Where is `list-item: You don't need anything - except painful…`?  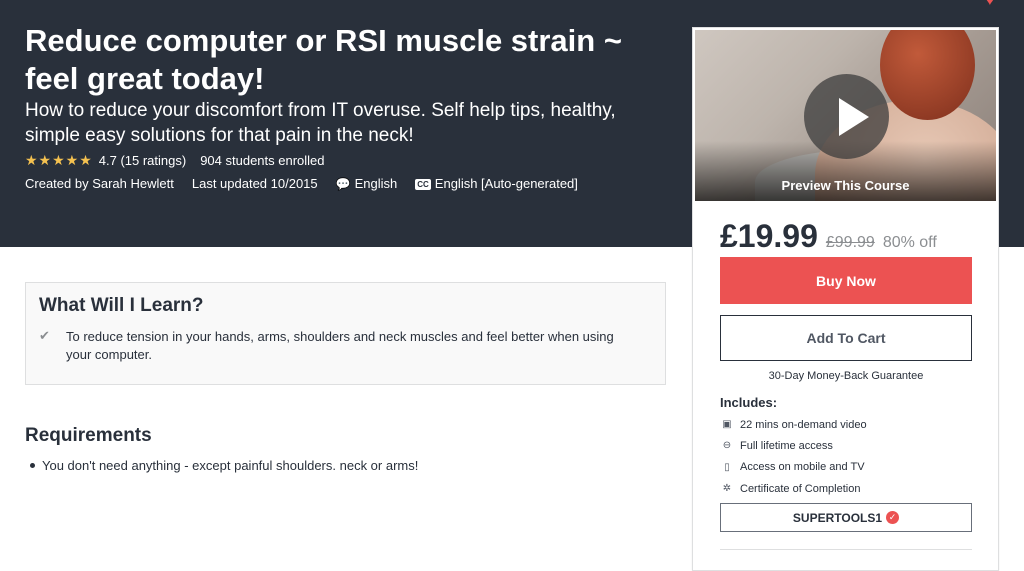
list-item: You don't need anything - except painful… is located at coordinates (224, 465).